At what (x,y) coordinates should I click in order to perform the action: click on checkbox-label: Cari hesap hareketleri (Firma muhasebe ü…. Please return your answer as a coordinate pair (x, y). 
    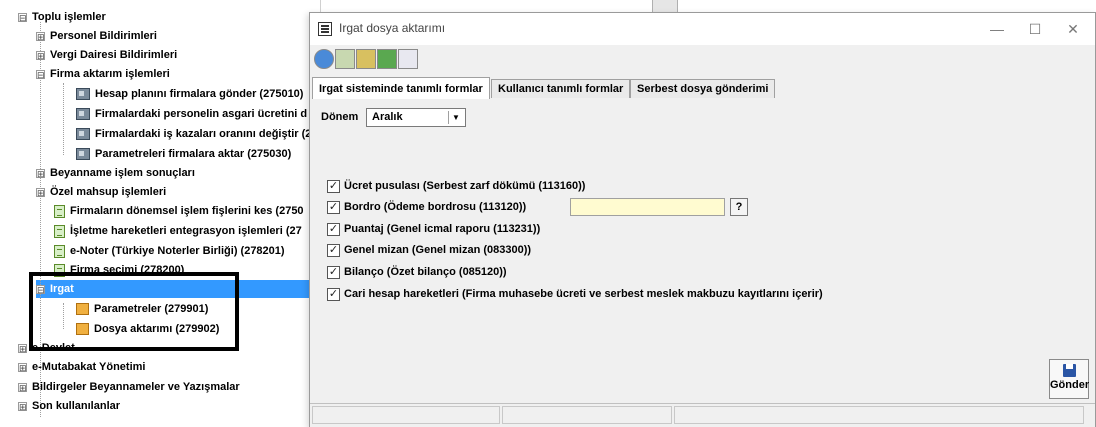
    Looking at the image, I should click on (583, 294).